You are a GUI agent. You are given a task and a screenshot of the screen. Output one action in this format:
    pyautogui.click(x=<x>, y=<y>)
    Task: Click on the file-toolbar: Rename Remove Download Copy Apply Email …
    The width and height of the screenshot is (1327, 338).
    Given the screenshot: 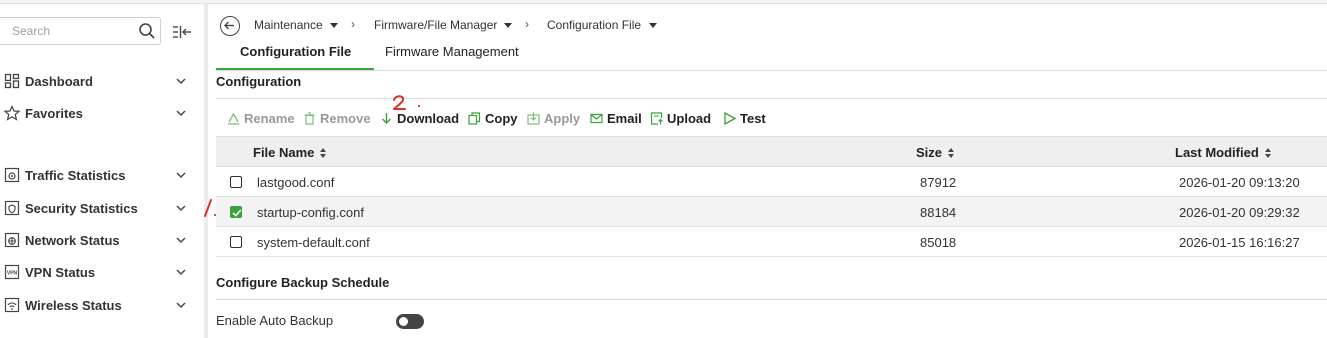 What is the action you would take?
    pyautogui.click(x=771, y=119)
    